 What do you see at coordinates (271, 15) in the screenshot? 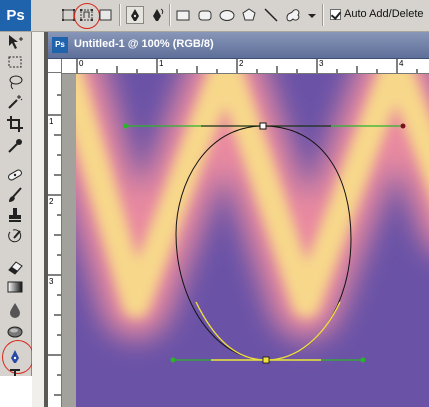
I see `line-shape-icon` at bounding box center [271, 15].